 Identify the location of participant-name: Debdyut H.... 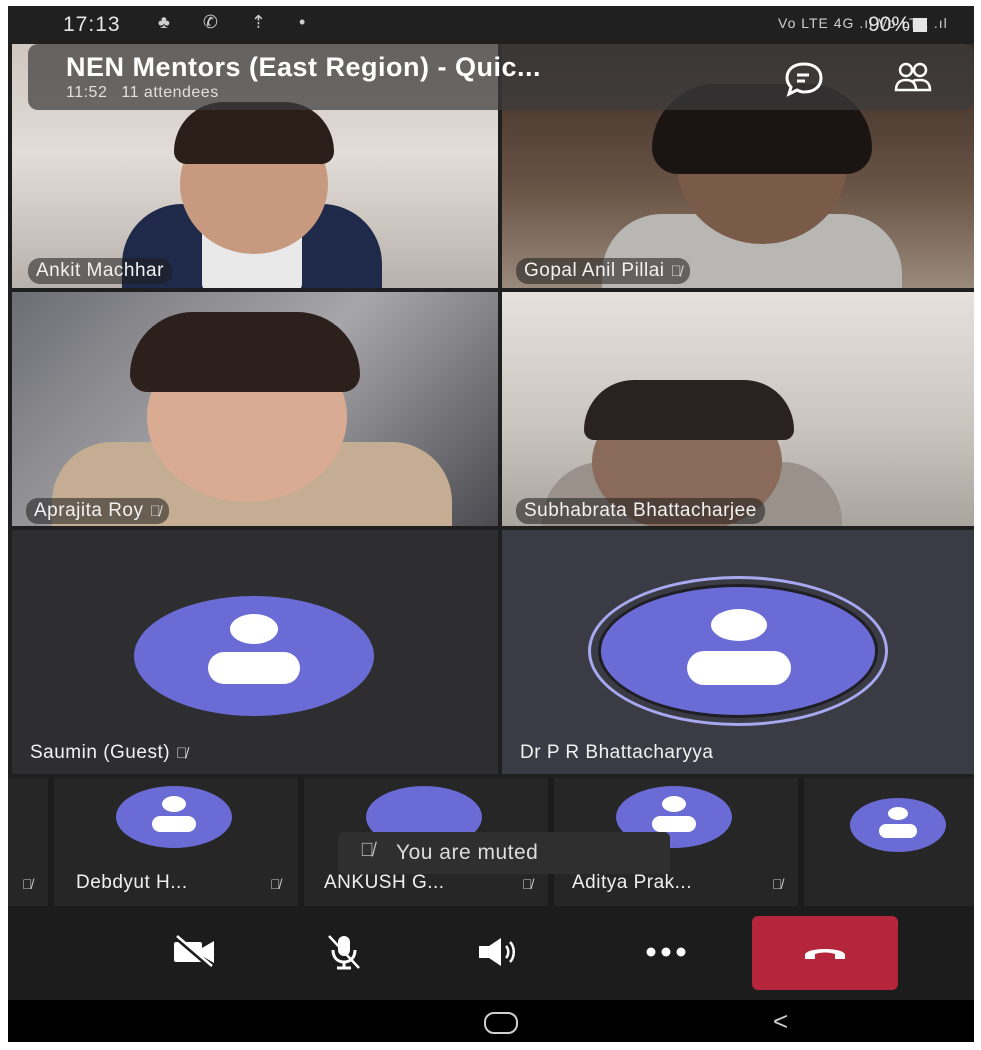
(132, 882).